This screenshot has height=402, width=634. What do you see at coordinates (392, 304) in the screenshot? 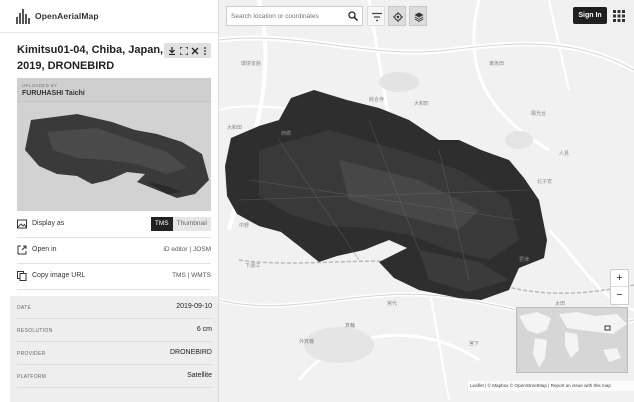
I see `map-label: 常代` at bounding box center [392, 304].